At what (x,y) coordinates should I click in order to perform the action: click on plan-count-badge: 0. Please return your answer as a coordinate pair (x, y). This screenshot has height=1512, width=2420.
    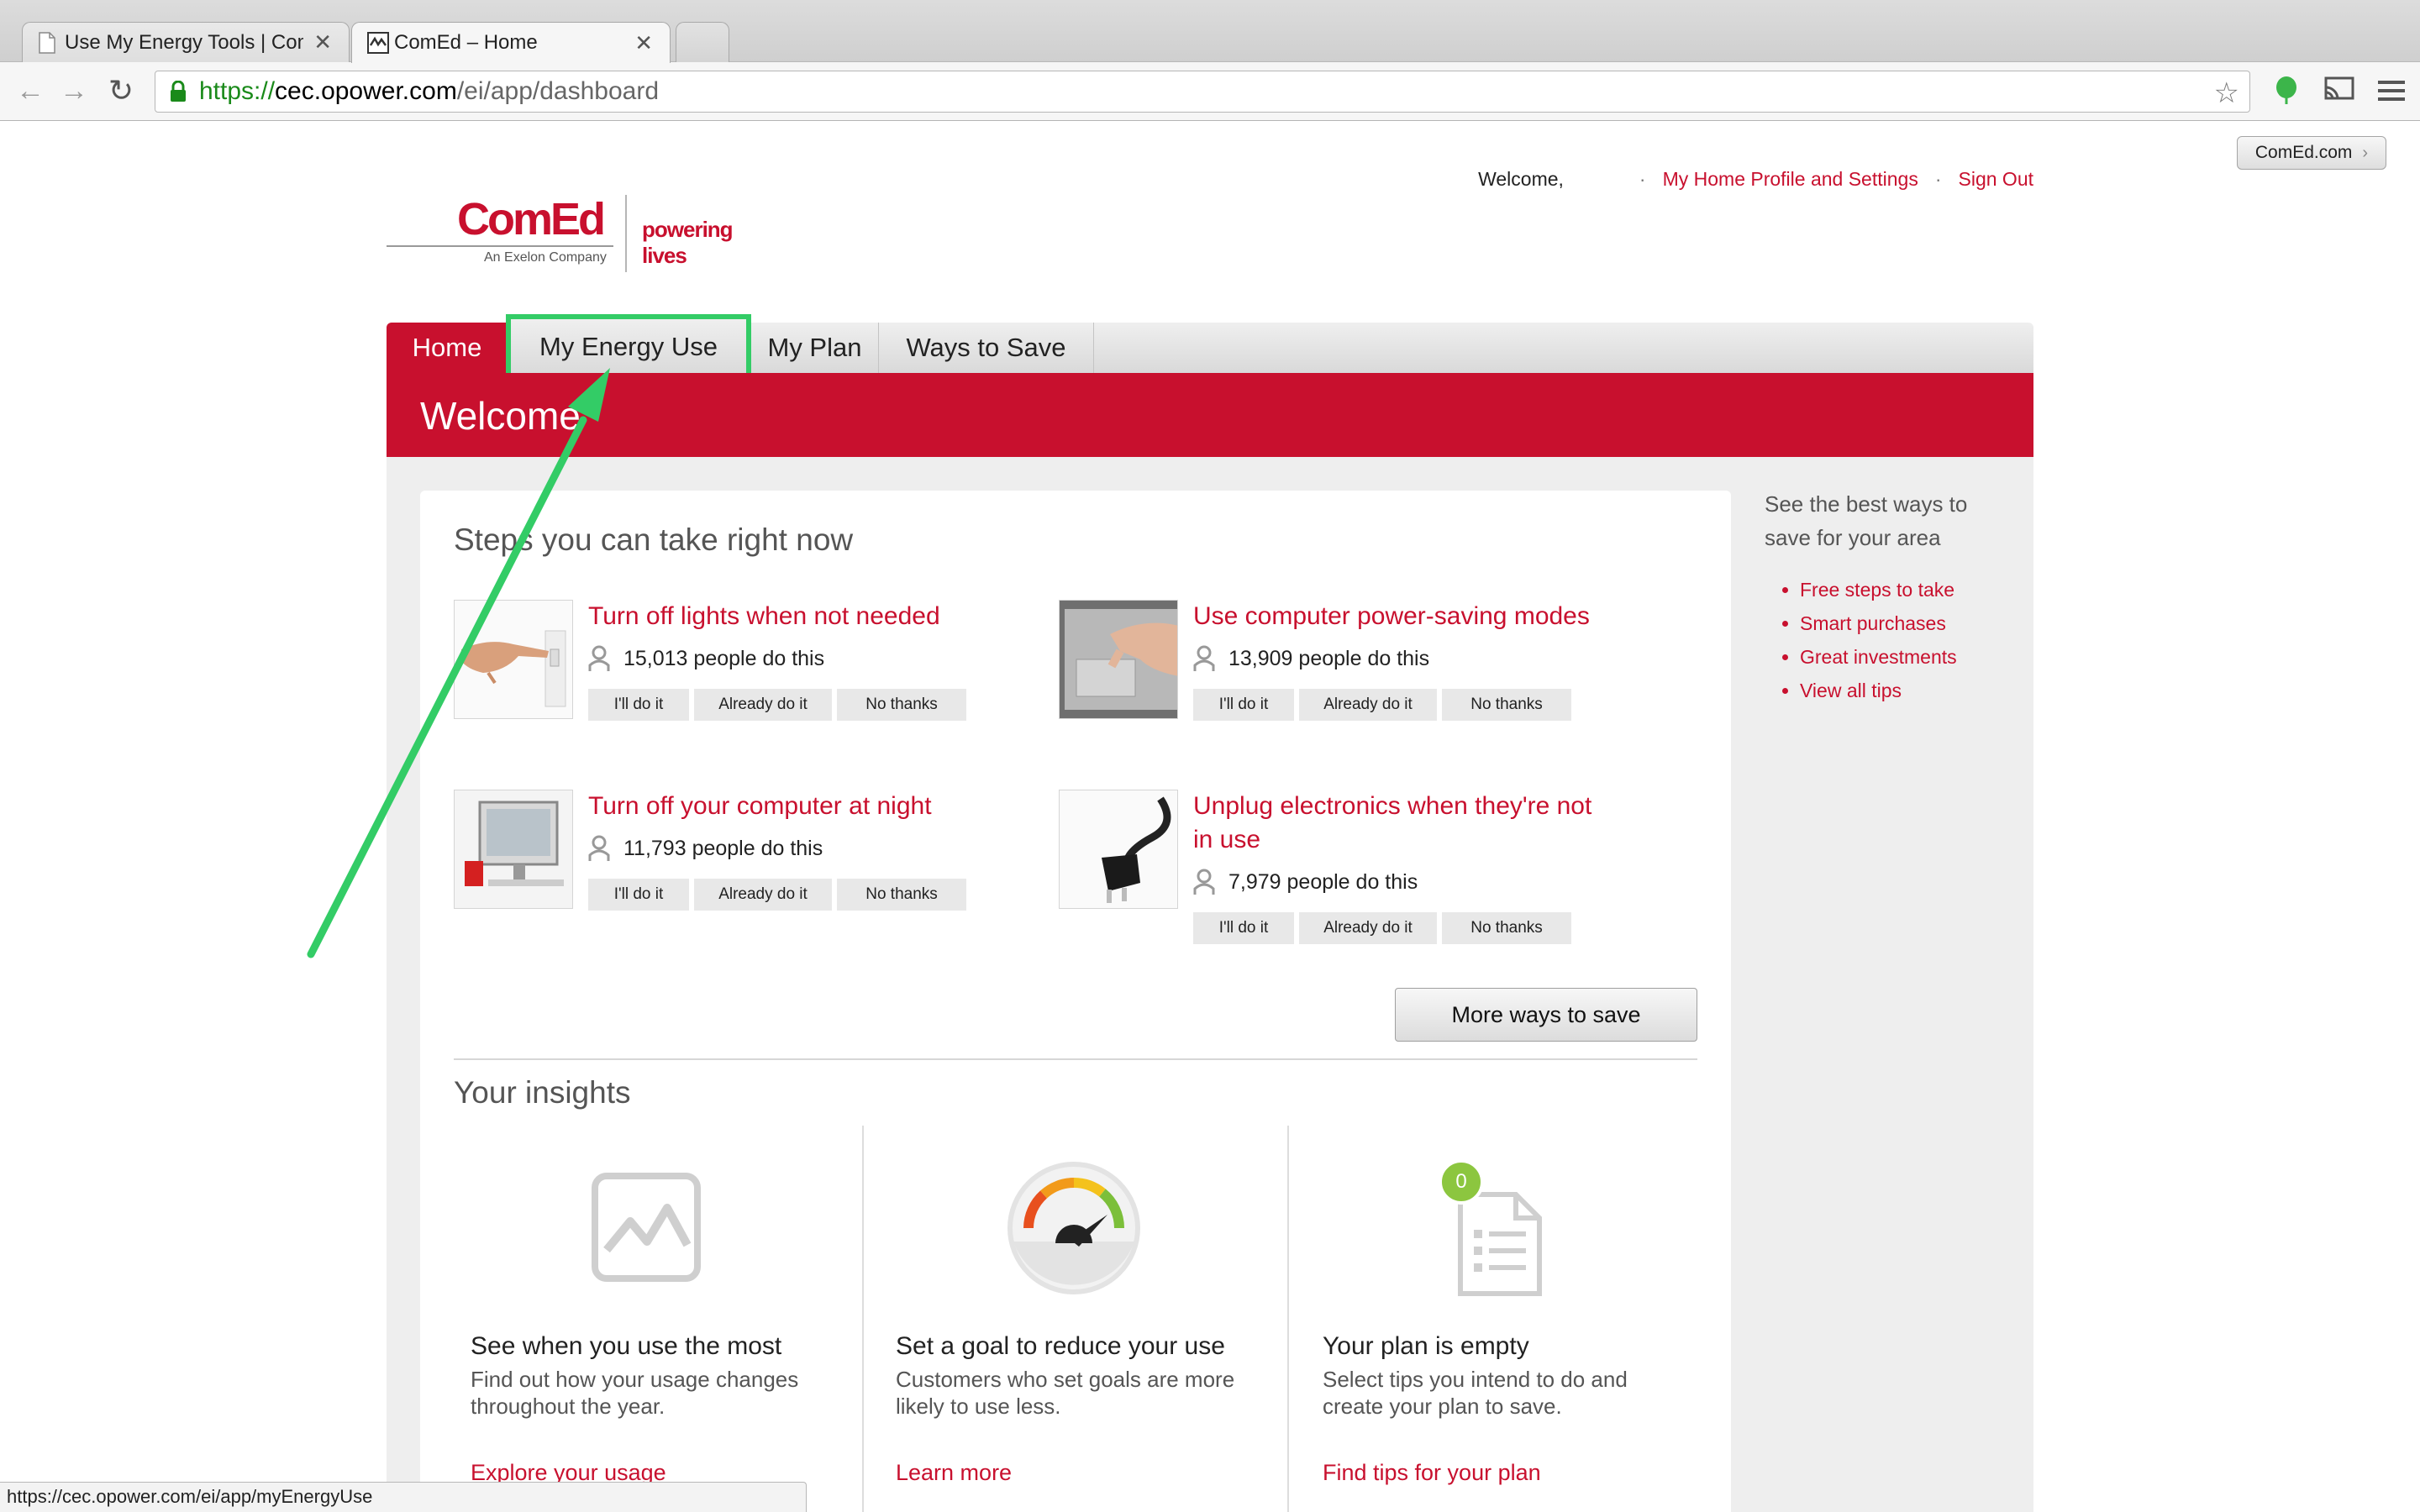
    Looking at the image, I should click on (1462, 1182).